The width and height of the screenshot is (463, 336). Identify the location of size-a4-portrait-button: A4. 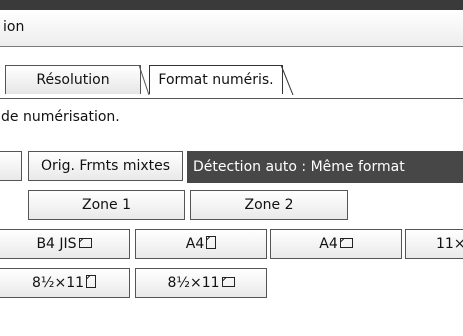
(201, 244).